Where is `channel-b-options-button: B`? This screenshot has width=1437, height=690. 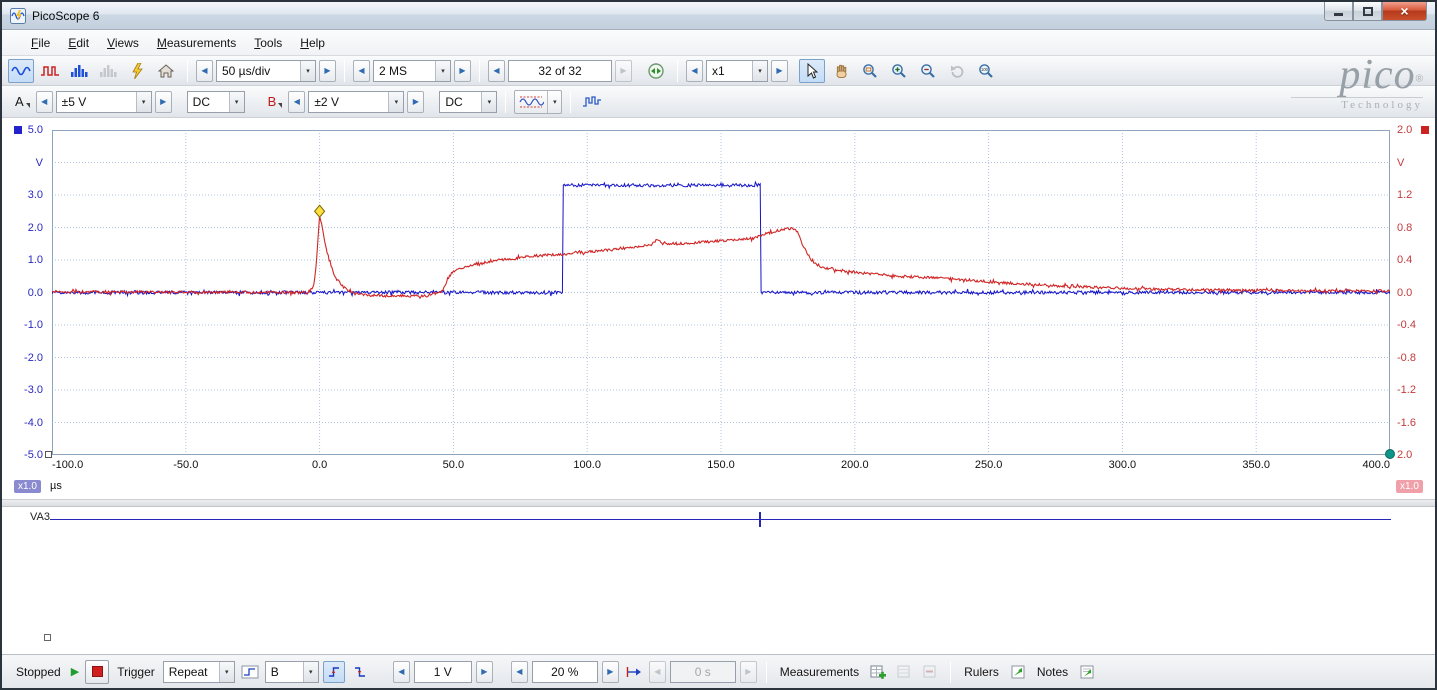 channel-b-options-button: B is located at coordinates (275, 101).